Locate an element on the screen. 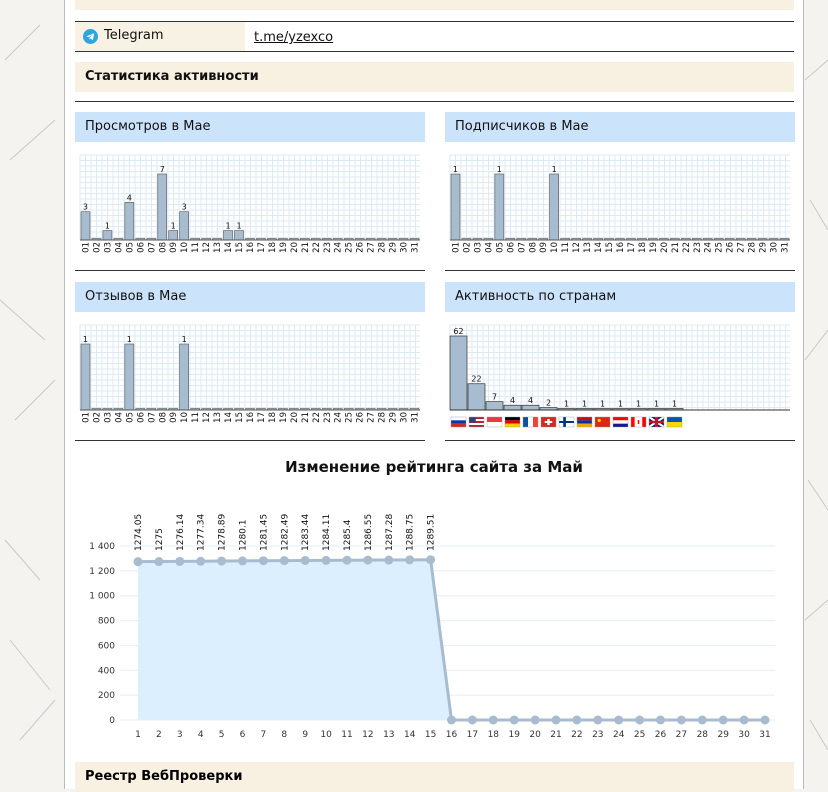 The image size is (828, 792). x-tick-label: 4 is located at coordinates (201, 735).